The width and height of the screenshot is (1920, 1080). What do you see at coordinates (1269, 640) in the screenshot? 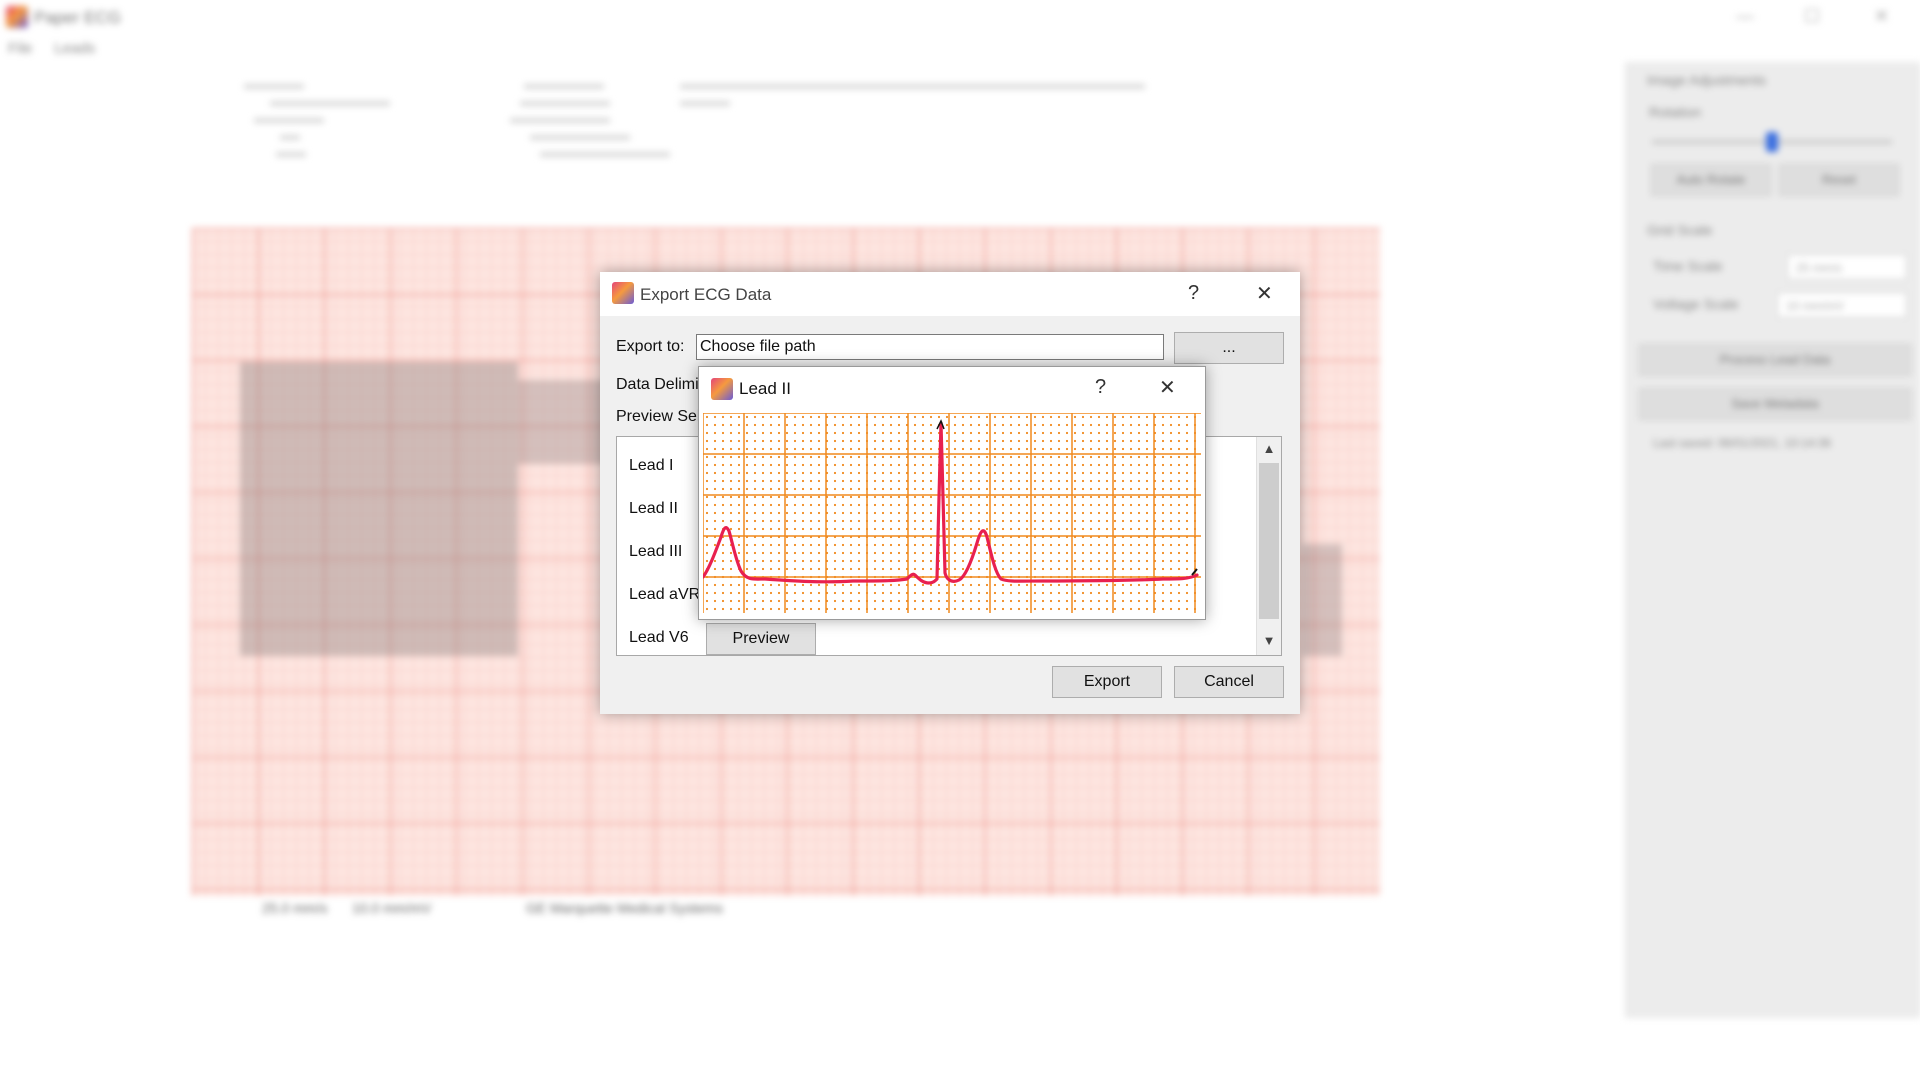
I see `scroll-down-icon: ▼` at bounding box center [1269, 640].